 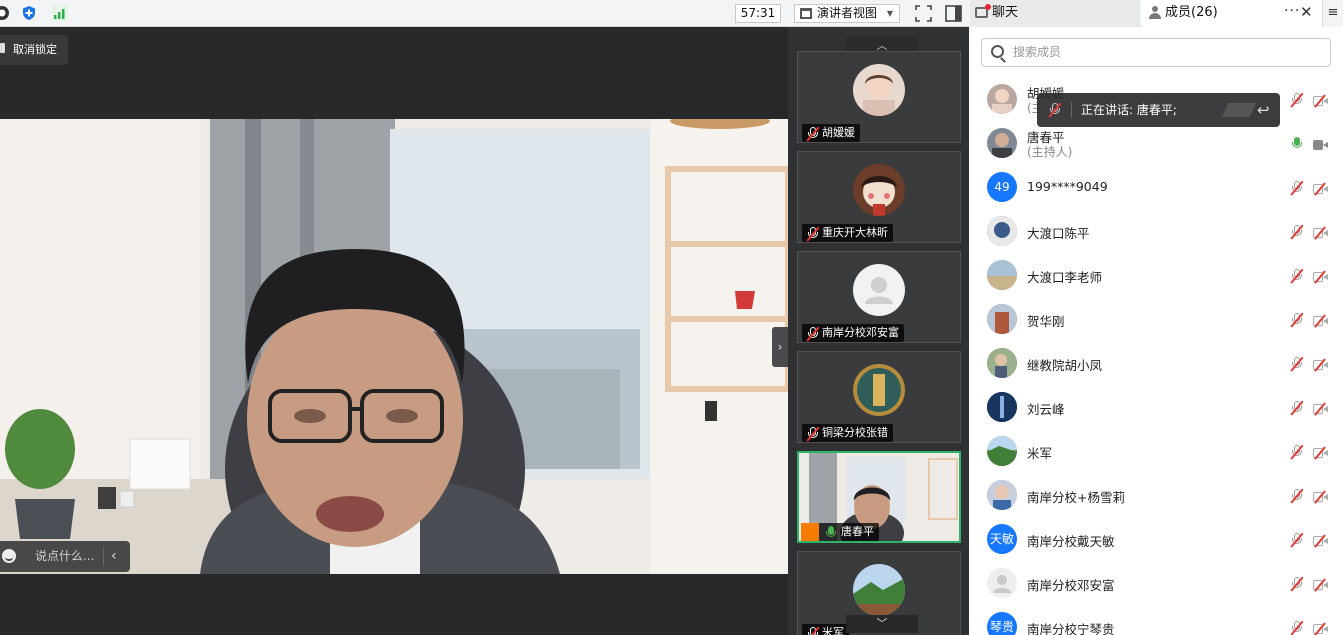 I want to click on minimize-icon, so click(x=1239, y=110).